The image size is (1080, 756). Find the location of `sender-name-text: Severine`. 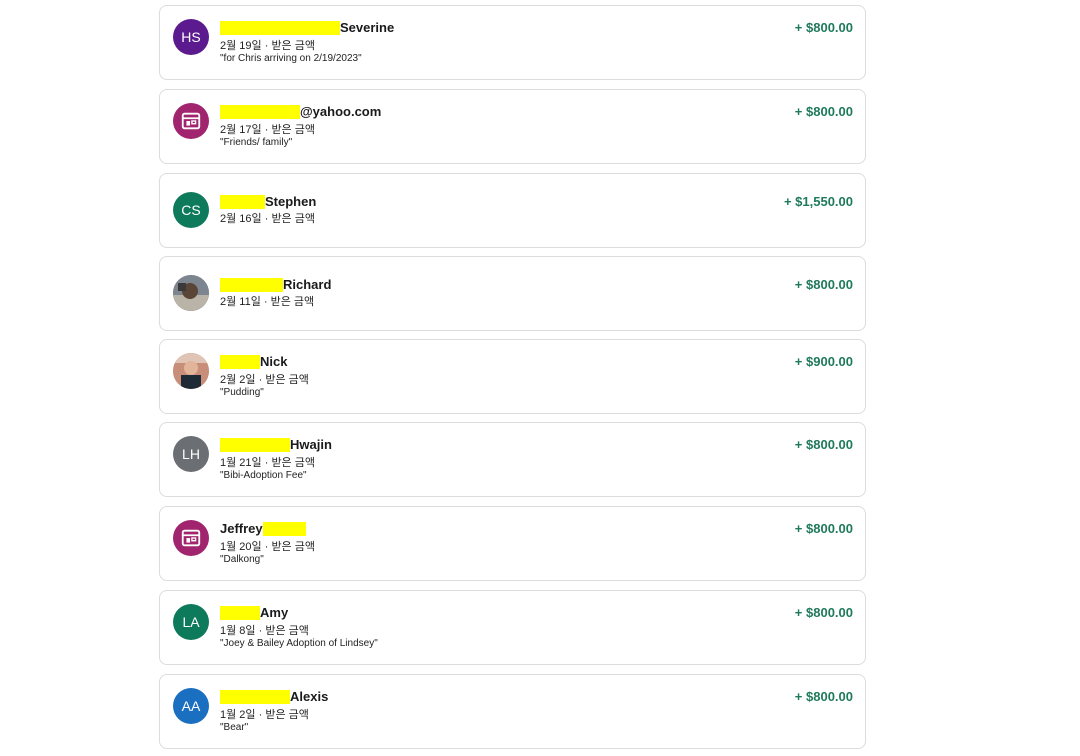

sender-name-text: Severine is located at coordinates (367, 27).